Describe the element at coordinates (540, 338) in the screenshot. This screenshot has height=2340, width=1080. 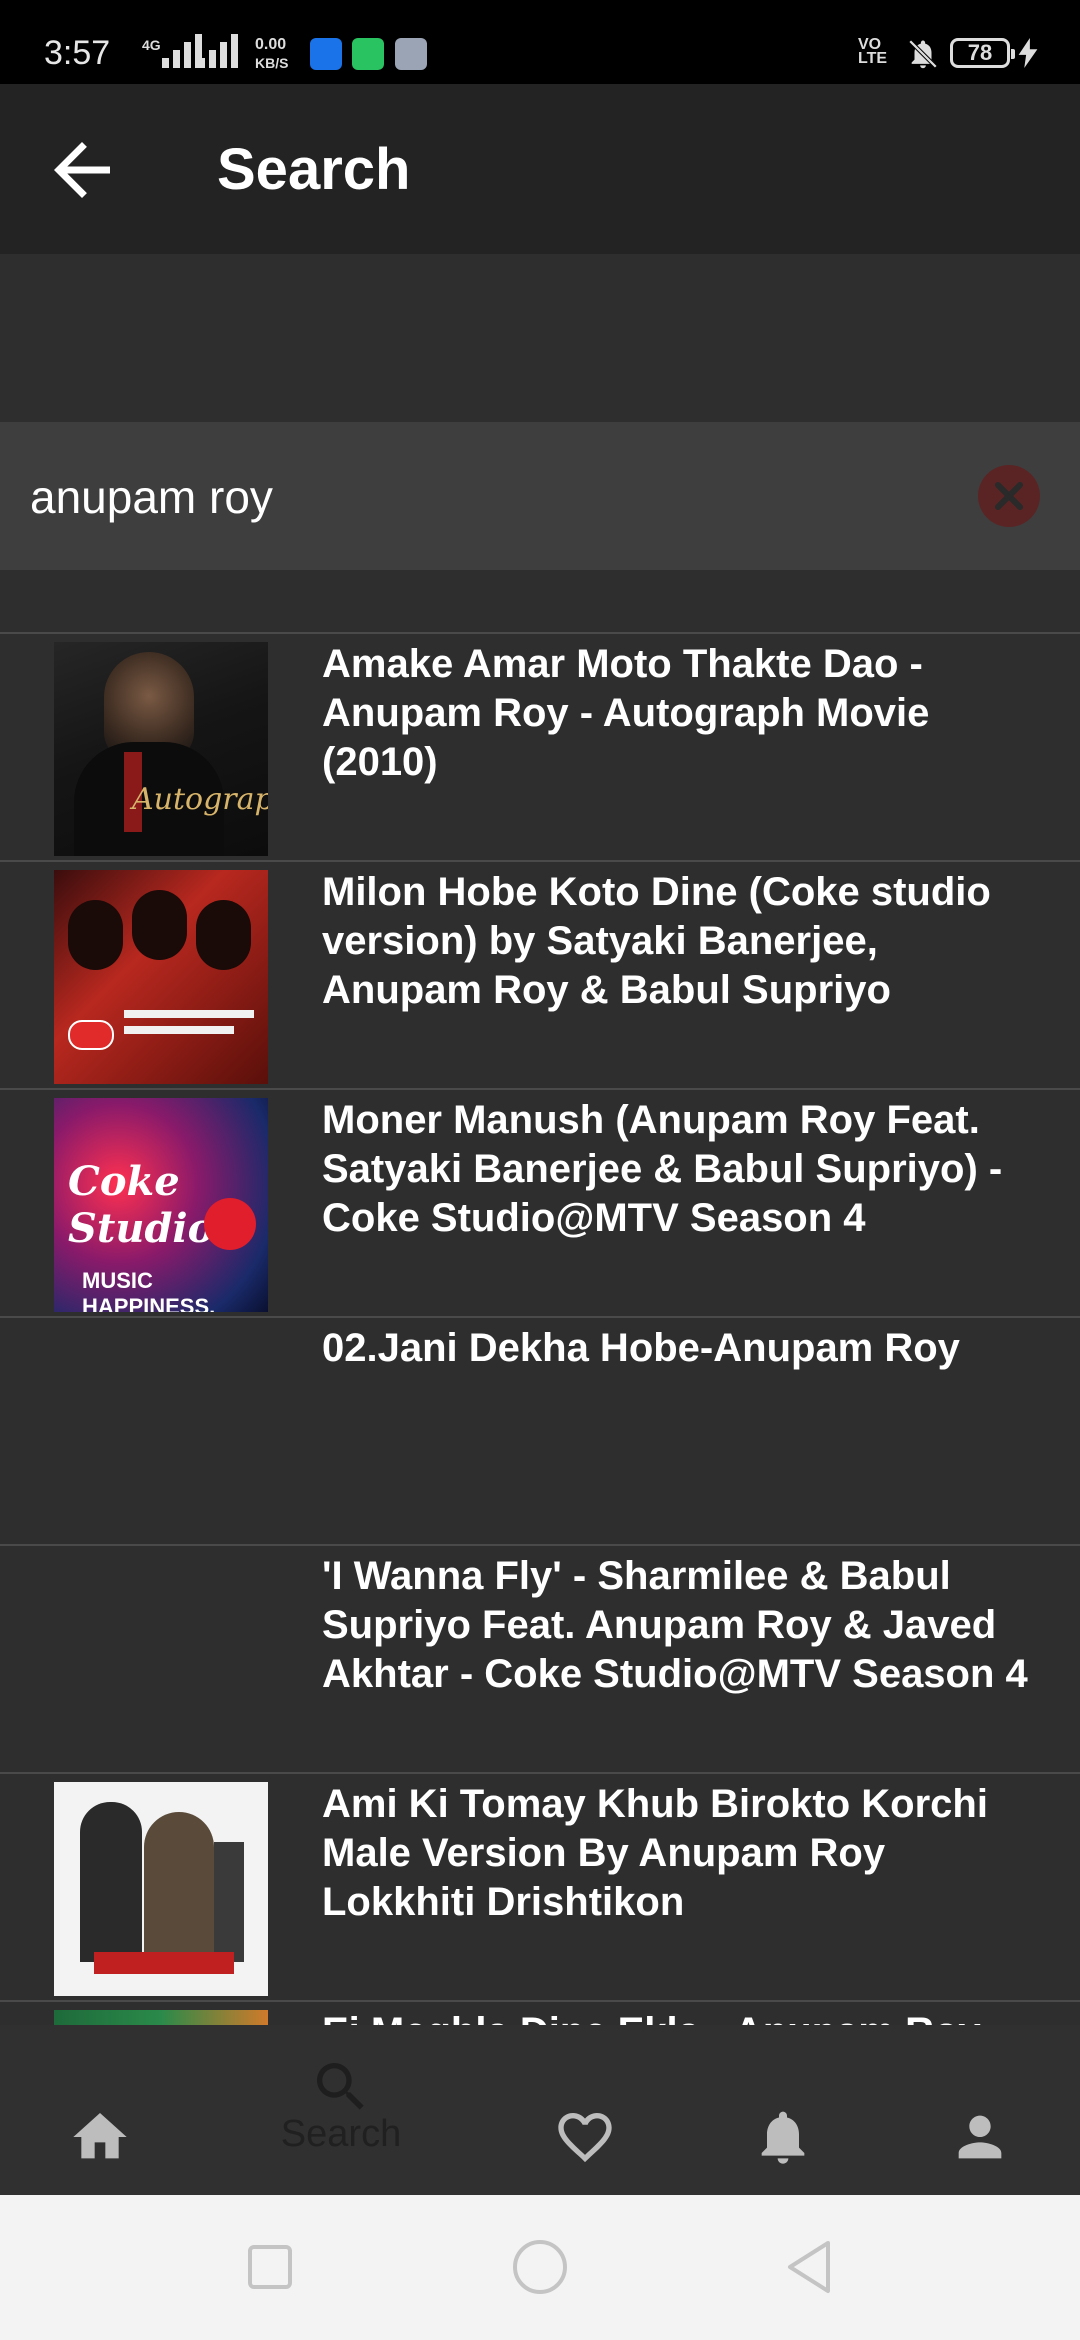
I see `header-spacer` at that location.